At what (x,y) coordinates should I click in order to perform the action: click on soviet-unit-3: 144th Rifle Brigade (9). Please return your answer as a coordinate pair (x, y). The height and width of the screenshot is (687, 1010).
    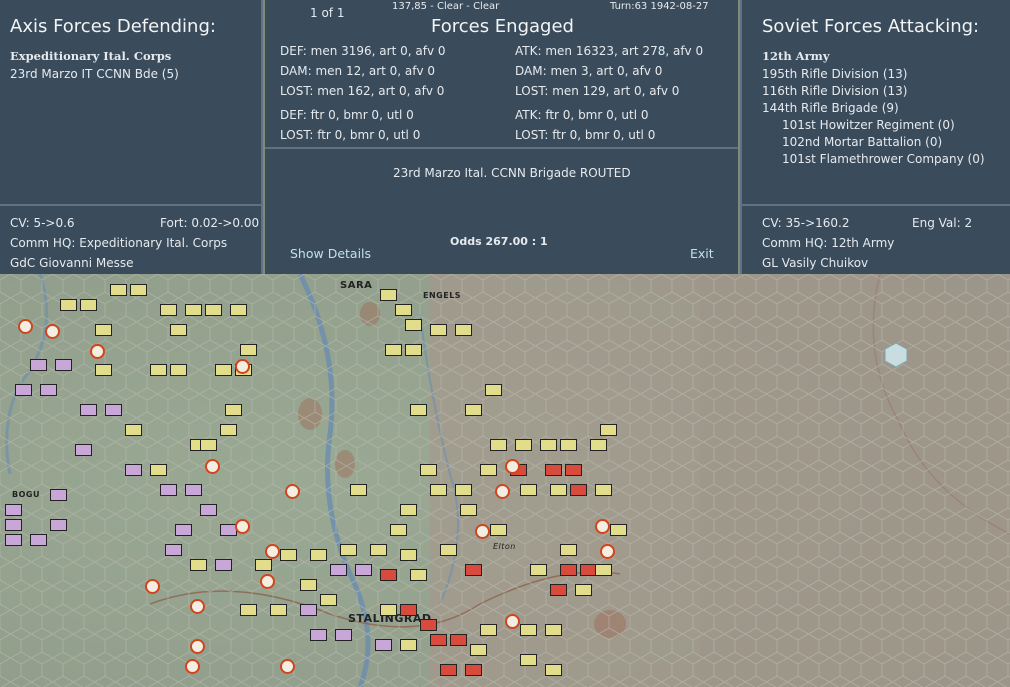
    Looking at the image, I should click on (830, 108).